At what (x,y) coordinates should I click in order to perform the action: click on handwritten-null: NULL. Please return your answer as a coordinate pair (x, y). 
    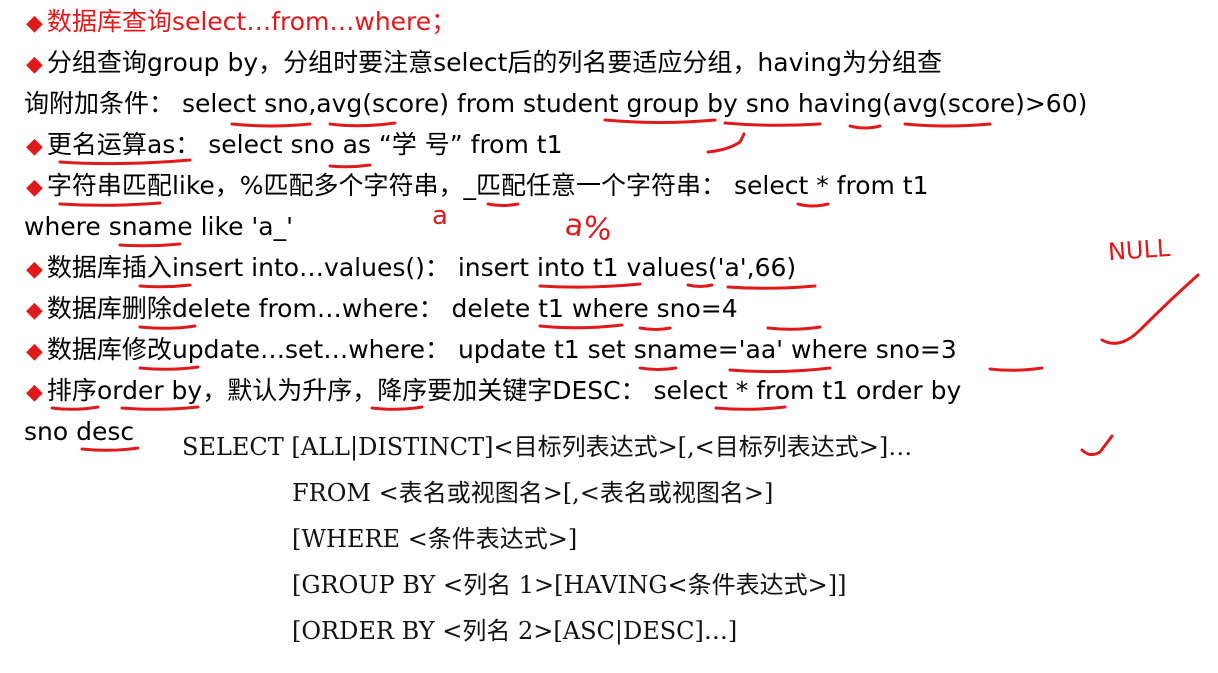
    Looking at the image, I should click on (1139, 250).